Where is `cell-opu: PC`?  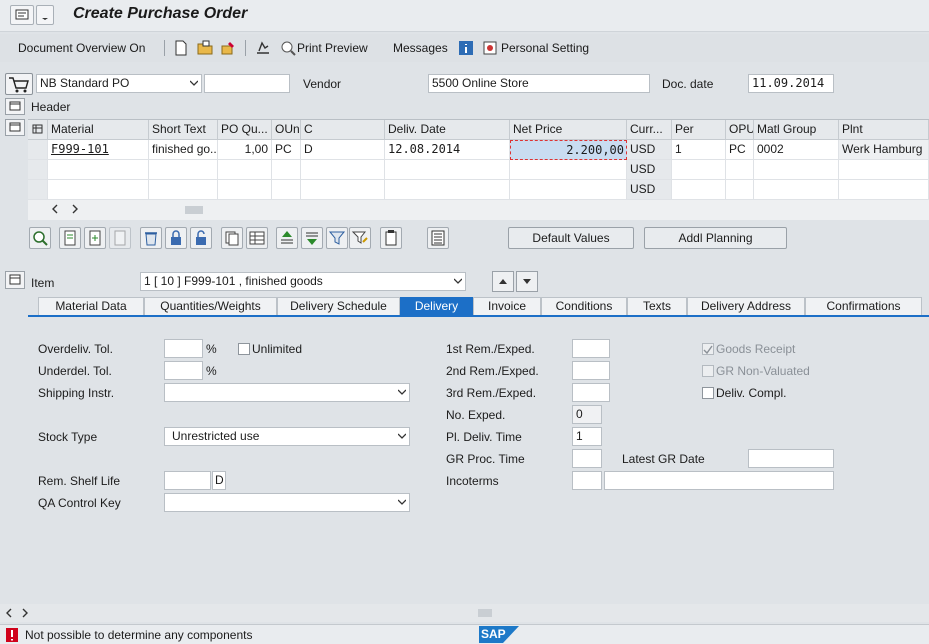
cell-opu: PC is located at coordinates (740, 150).